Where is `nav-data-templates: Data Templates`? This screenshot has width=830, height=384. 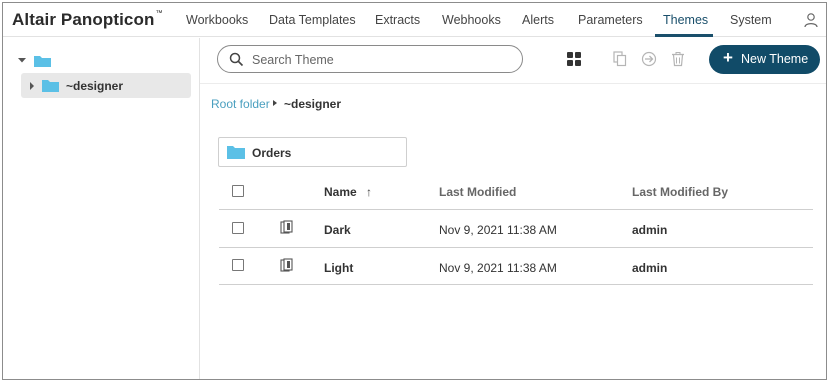
nav-data-templates: Data Templates is located at coordinates (312, 20).